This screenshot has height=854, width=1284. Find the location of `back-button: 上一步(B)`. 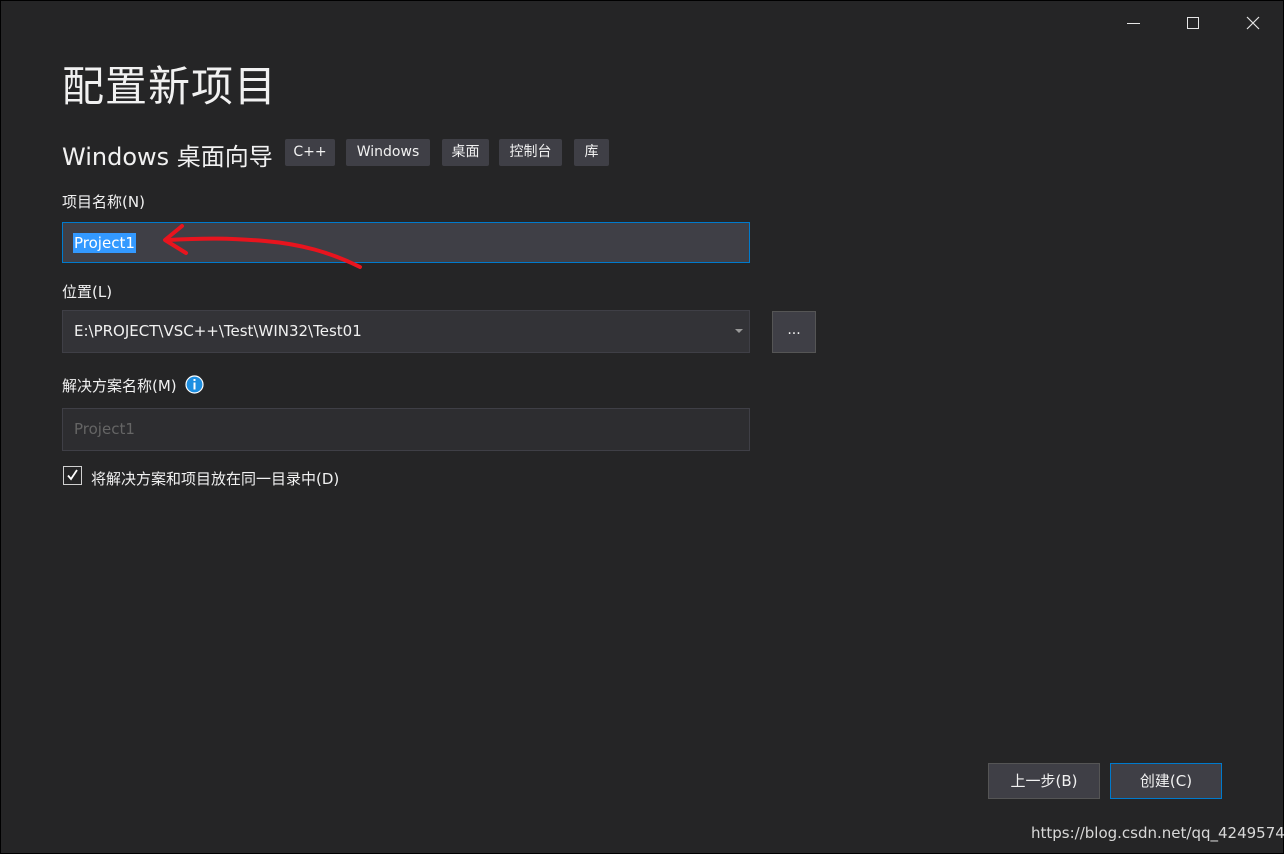

back-button: 上一步(B) is located at coordinates (1044, 781).